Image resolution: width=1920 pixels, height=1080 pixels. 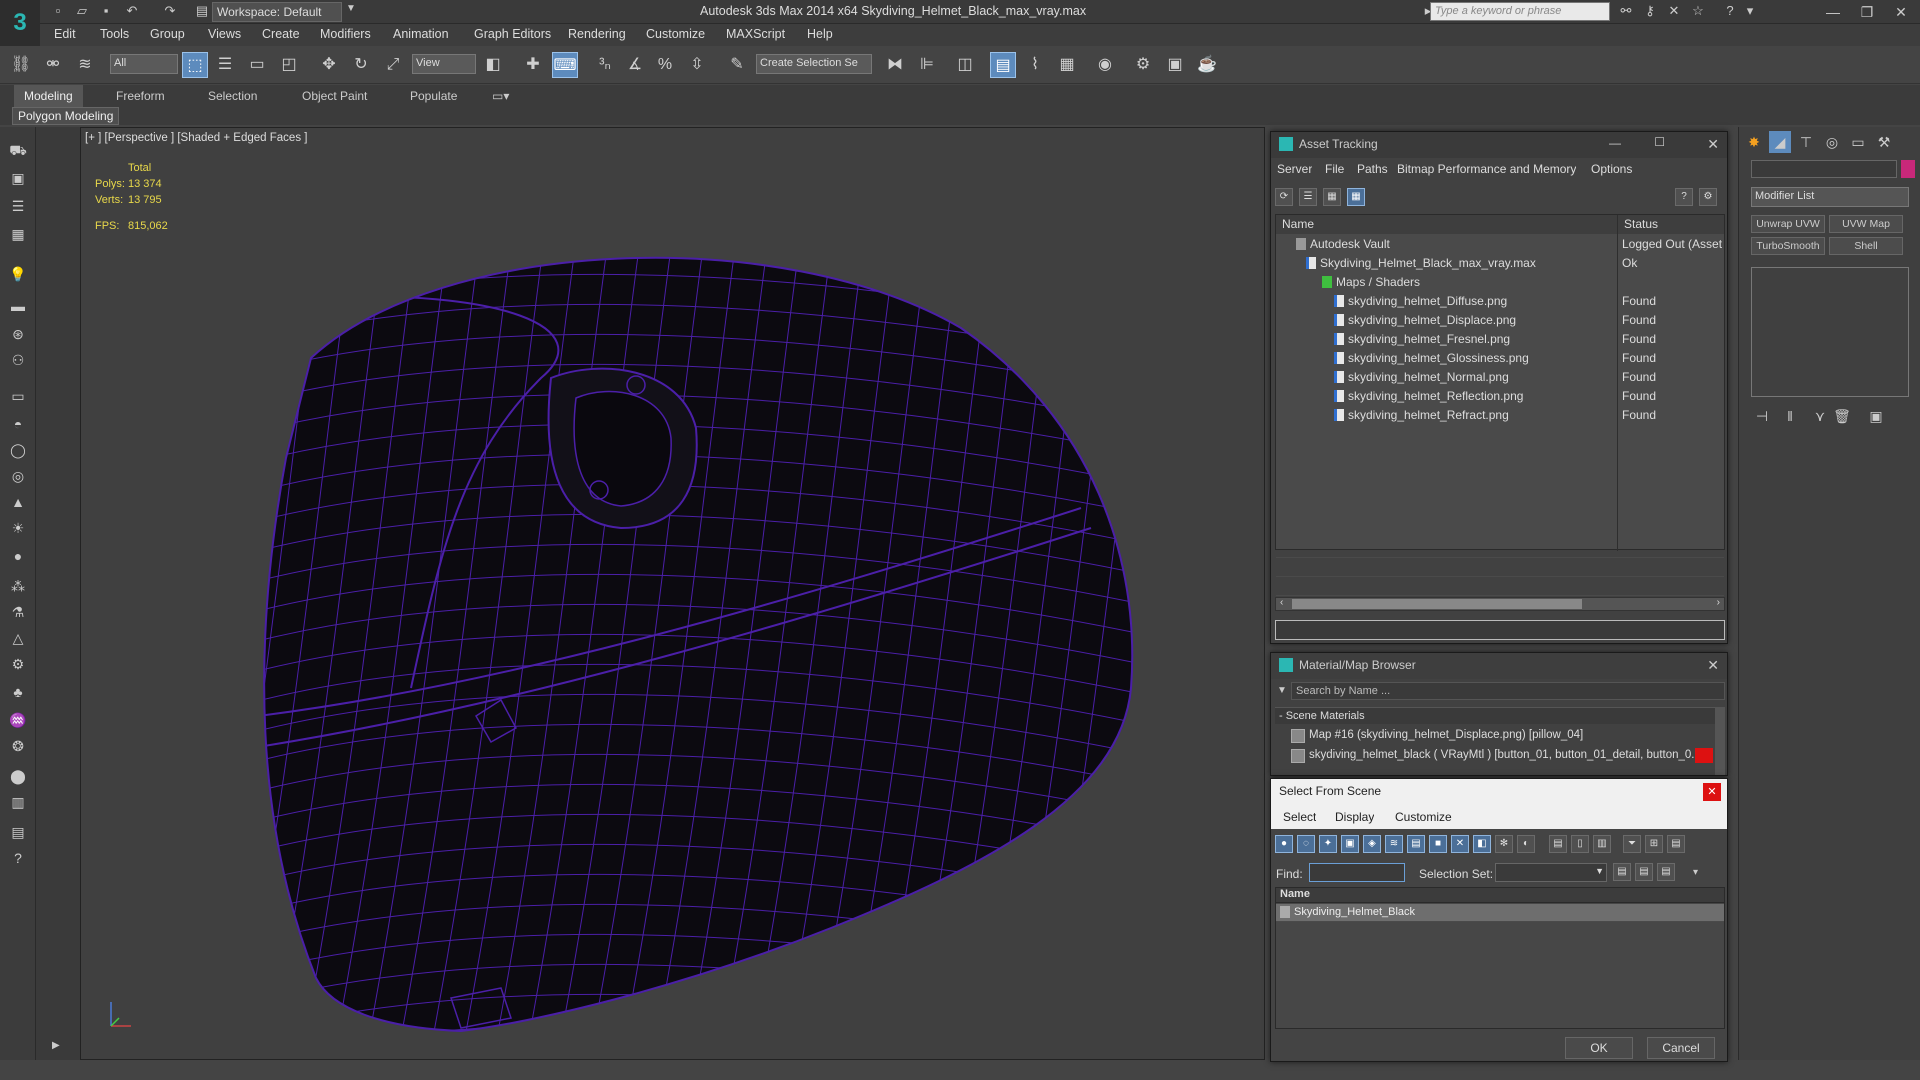 What do you see at coordinates (1695, 872) in the screenshot?
I see `options-dropdown-icon: ▾` at bounding box center [1695, 872].